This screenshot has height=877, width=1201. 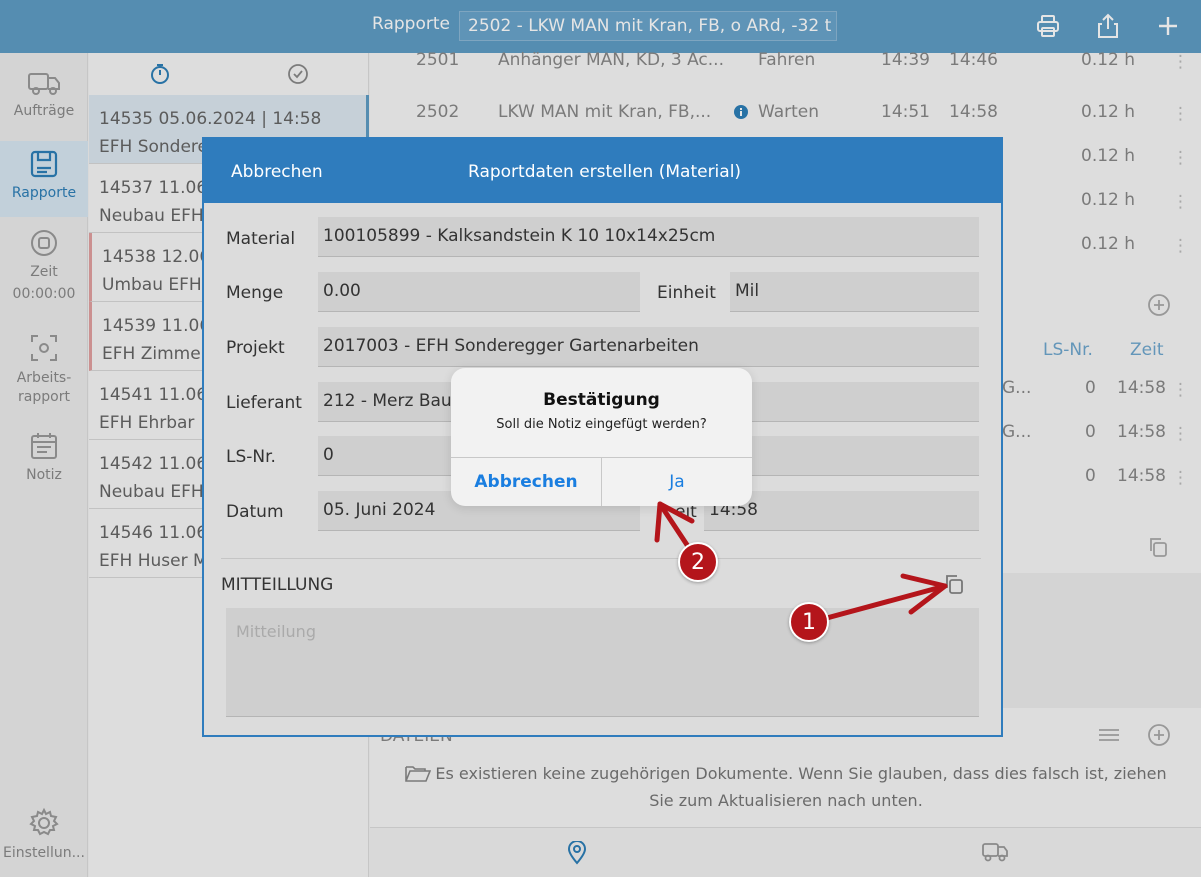 I want to click on annotation-badge-1: 1, so click(x=809, y=622).